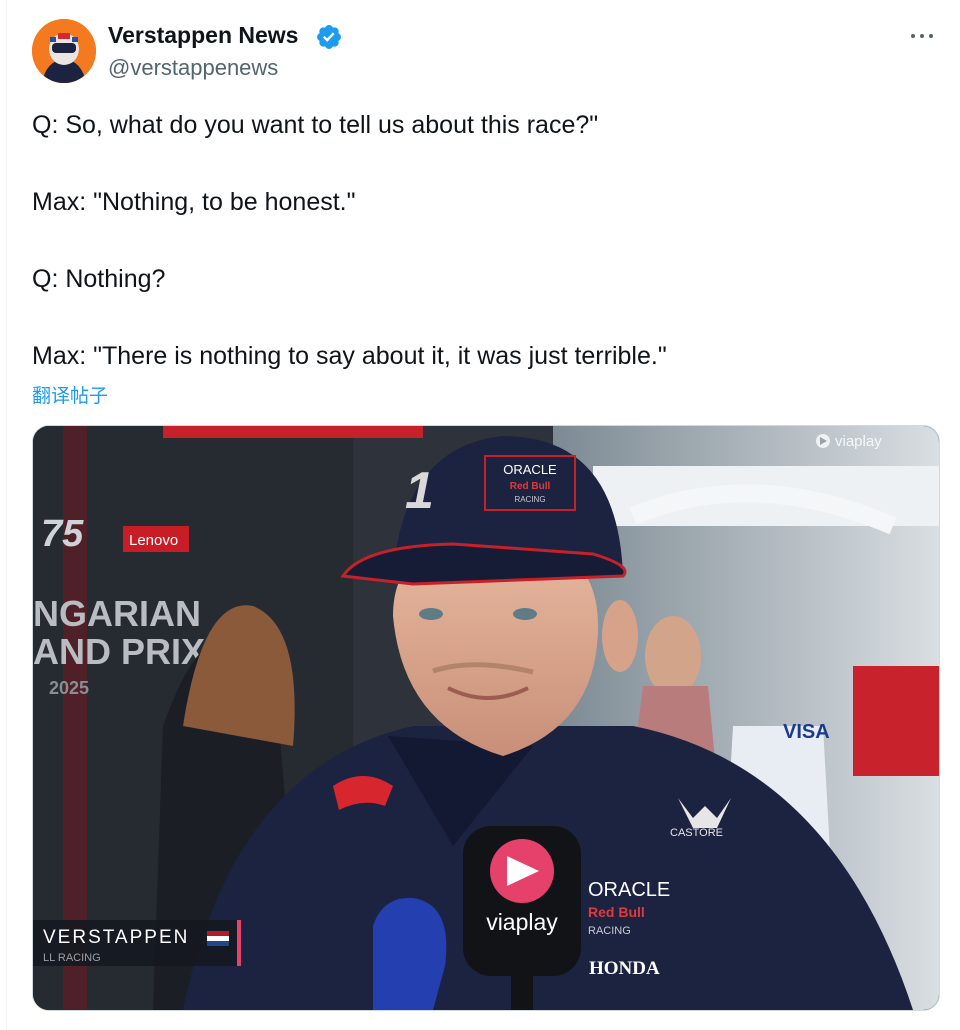  Describe the element at coordinates (522, 922) in the screenshot. I see `mic-flag-label: viaplay` at that location.